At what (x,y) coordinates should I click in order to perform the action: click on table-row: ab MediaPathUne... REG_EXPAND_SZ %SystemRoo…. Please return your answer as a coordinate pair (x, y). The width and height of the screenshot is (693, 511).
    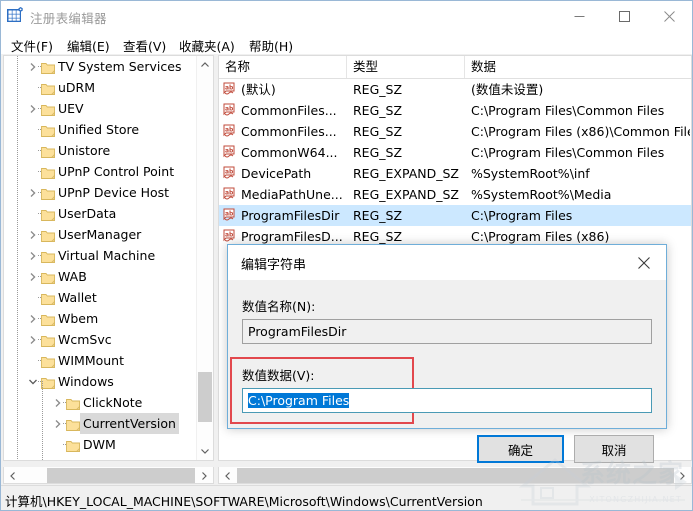
    Looking at the image, I should click on (455, 194).